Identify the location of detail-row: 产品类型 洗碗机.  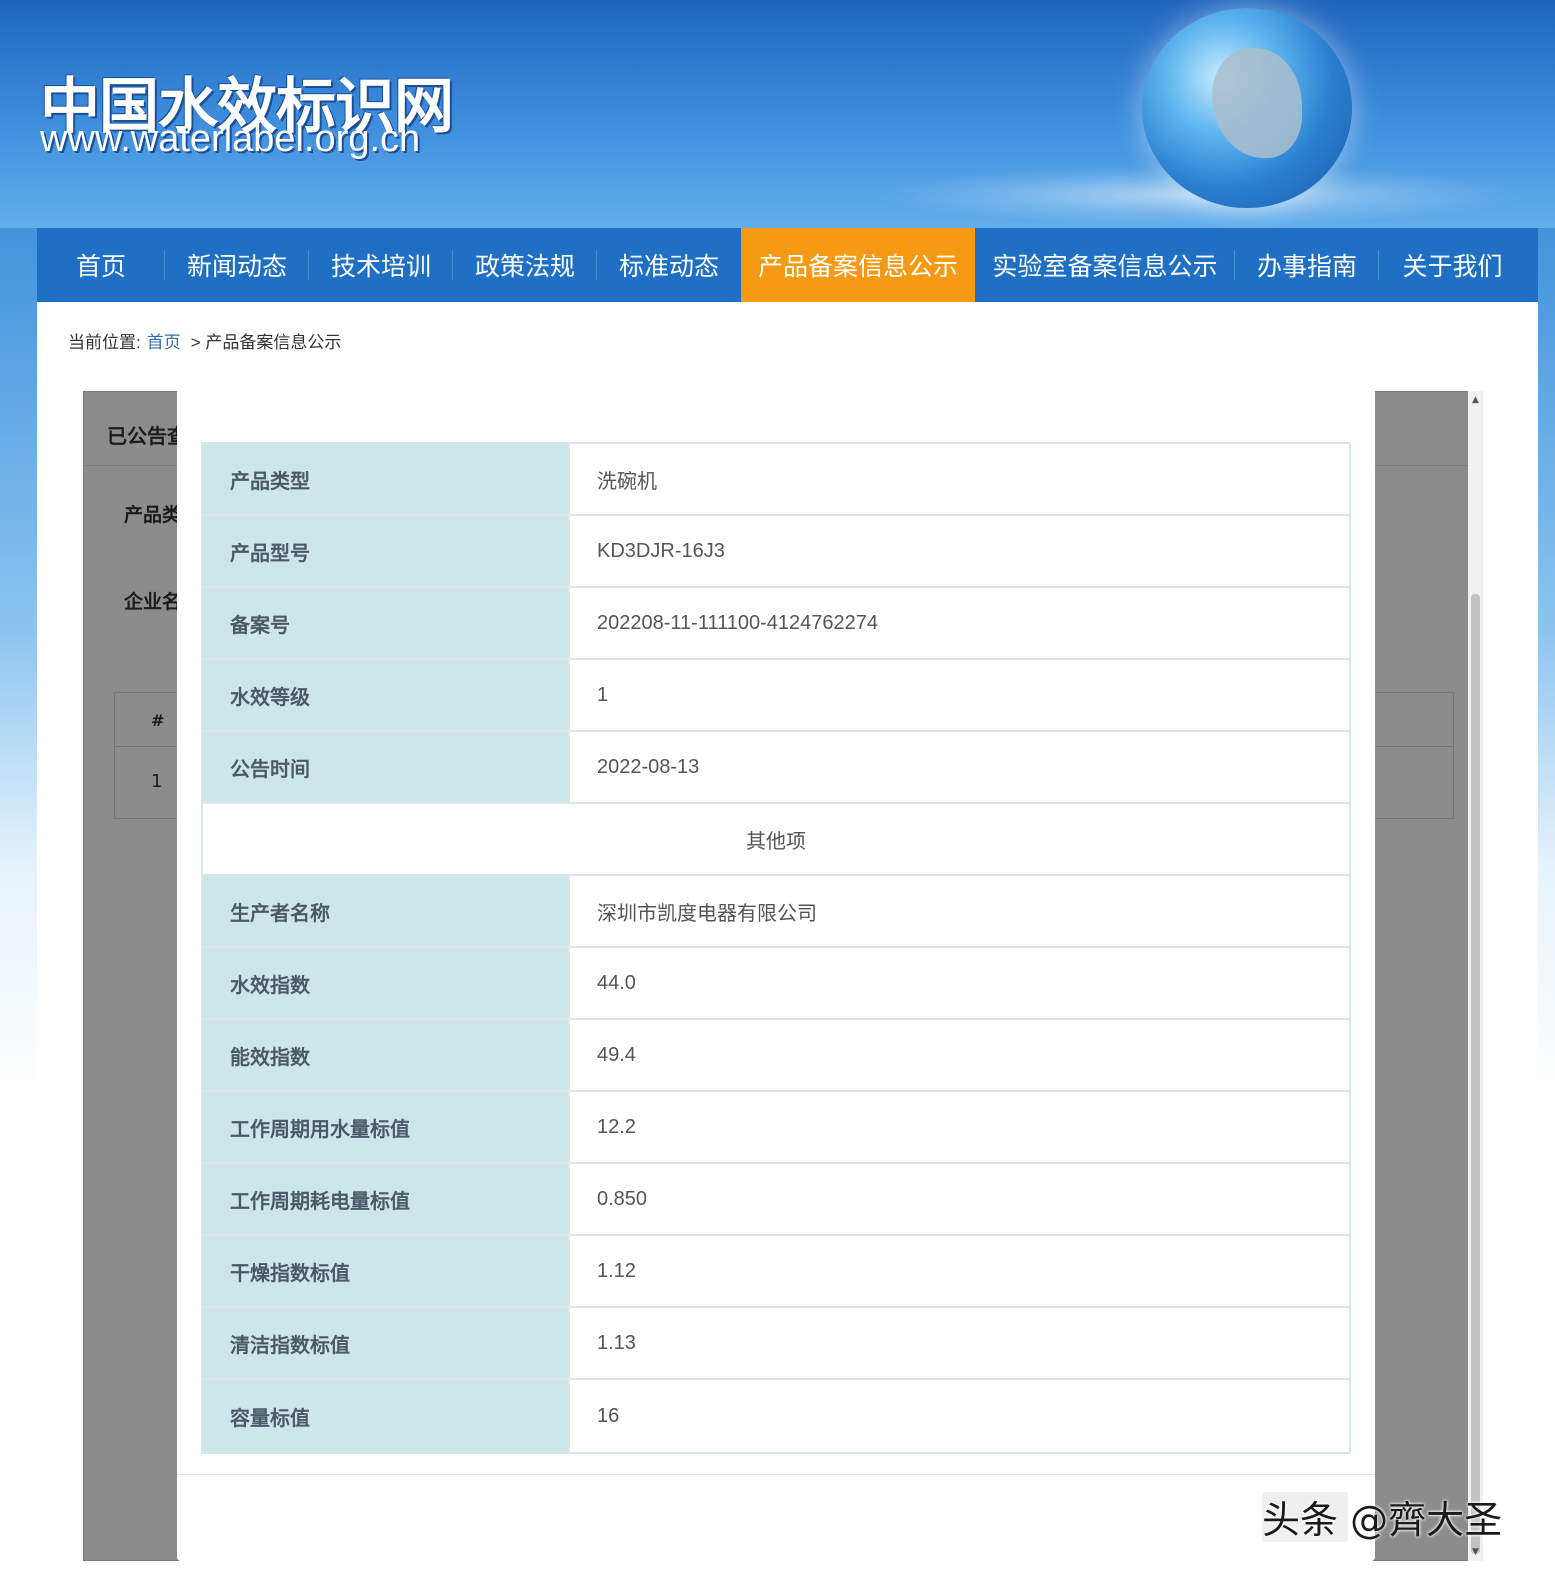
(776, 480).